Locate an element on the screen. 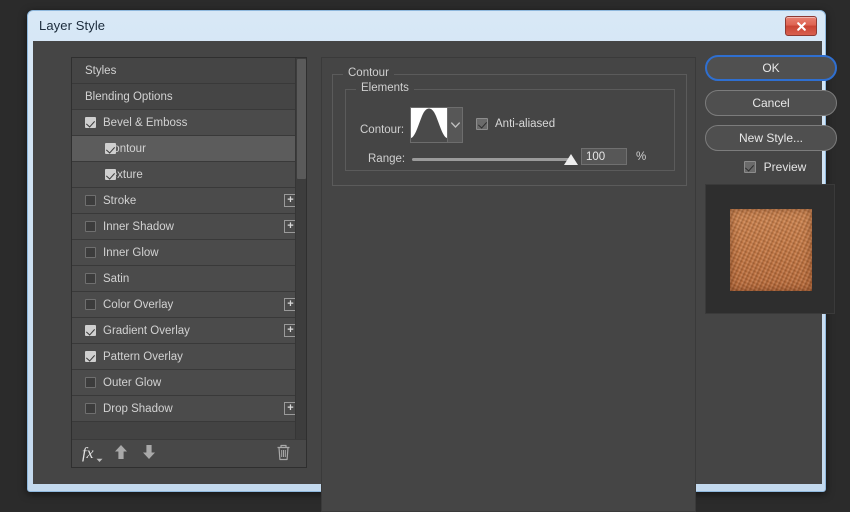  slider-thumb-triangle is located at coordinates (571, 159).